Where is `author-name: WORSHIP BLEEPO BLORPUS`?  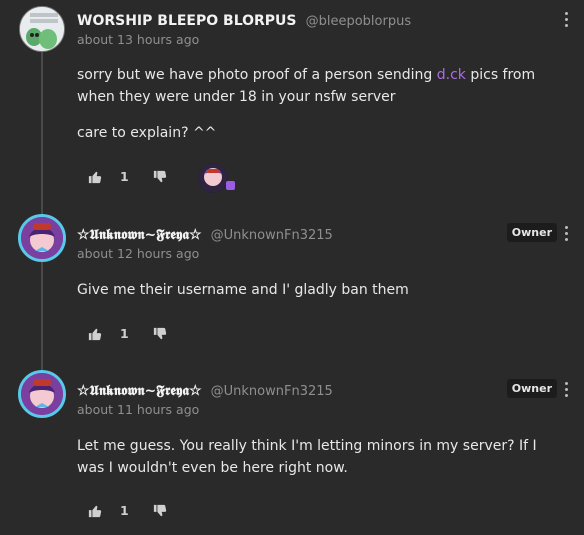
author-name: WORSHIP BLEEPO BLORPUS is located at coordinates (187, 21).